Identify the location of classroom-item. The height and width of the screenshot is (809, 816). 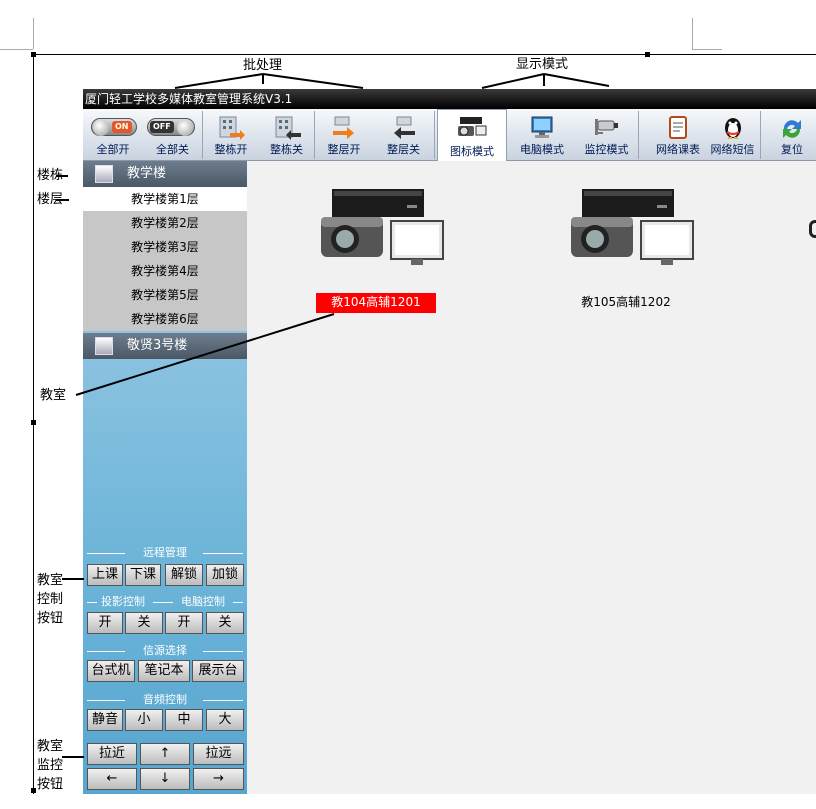
(811, 231).